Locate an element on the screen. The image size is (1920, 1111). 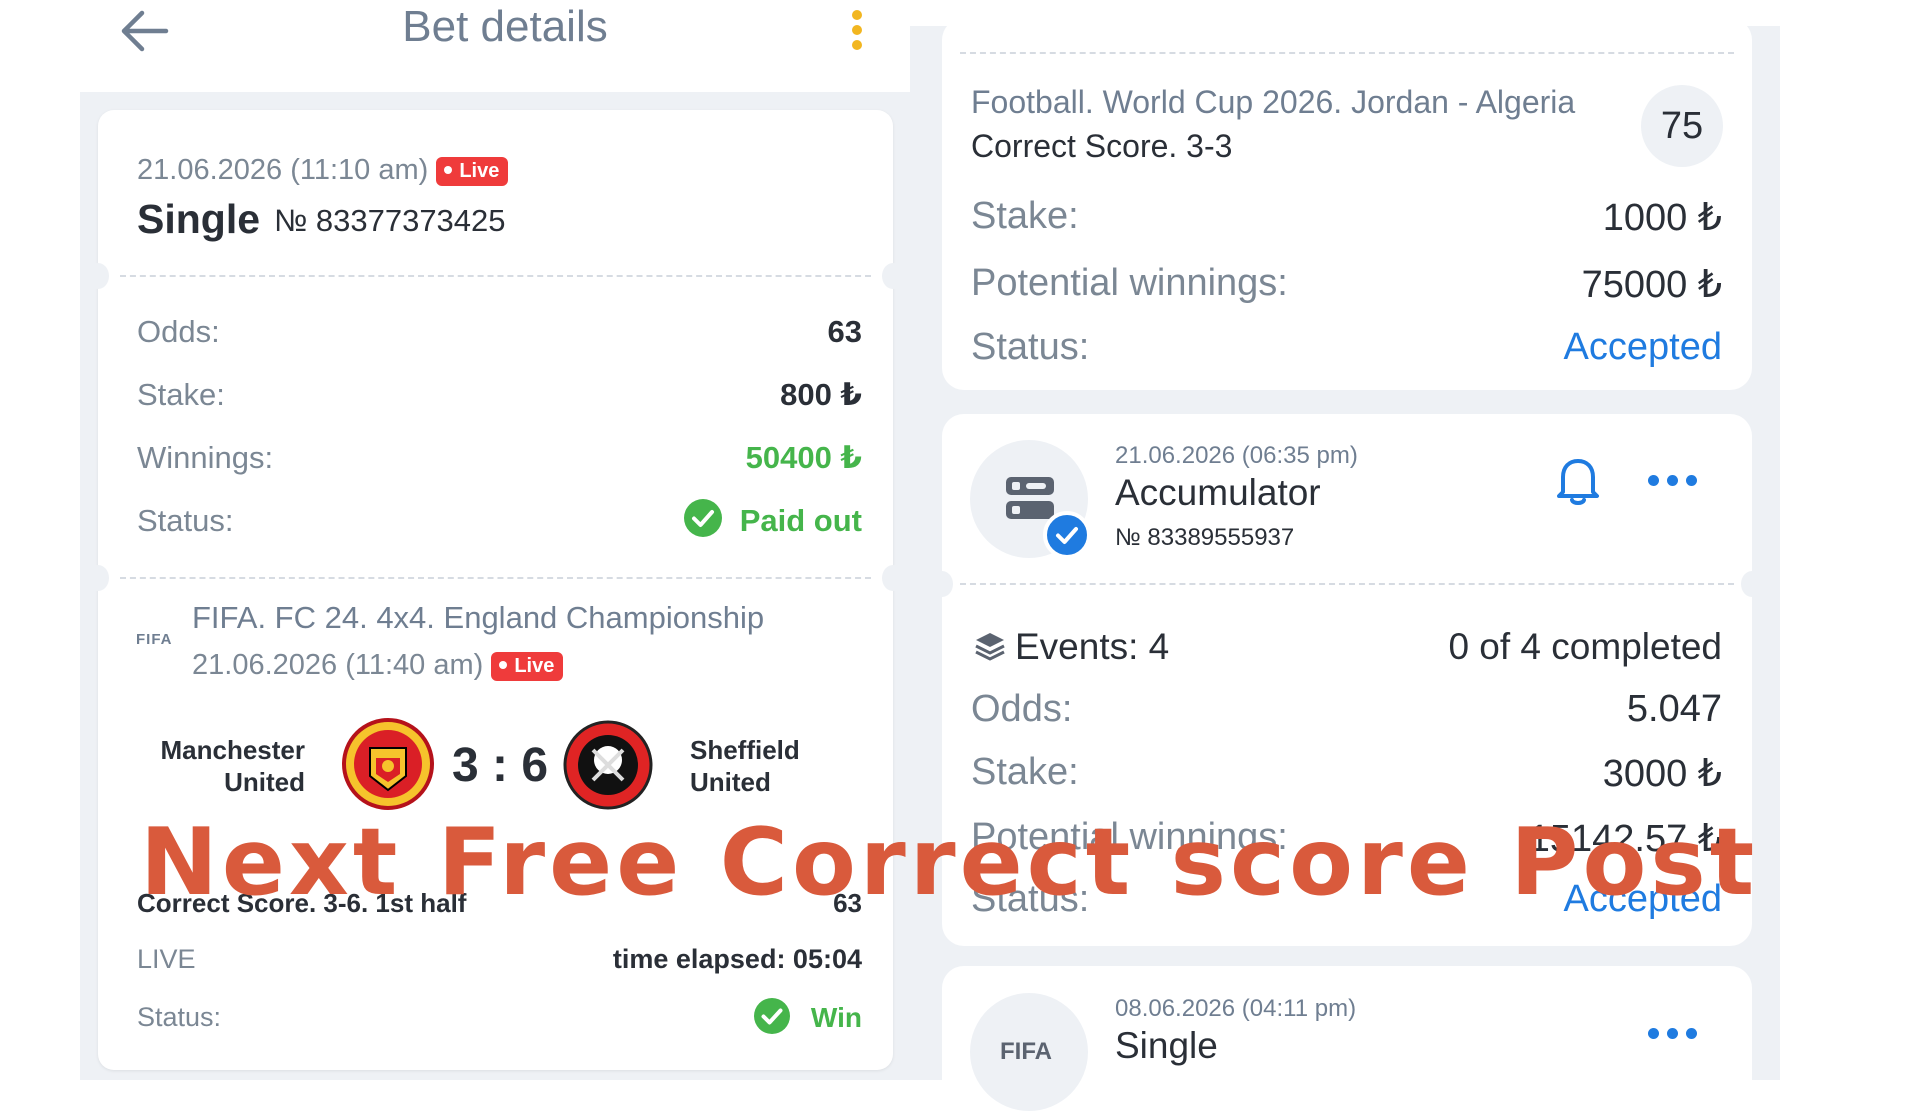
event-title: FIFA. FC 24. 4x4. England Championship is located at coordinates (478, 617).